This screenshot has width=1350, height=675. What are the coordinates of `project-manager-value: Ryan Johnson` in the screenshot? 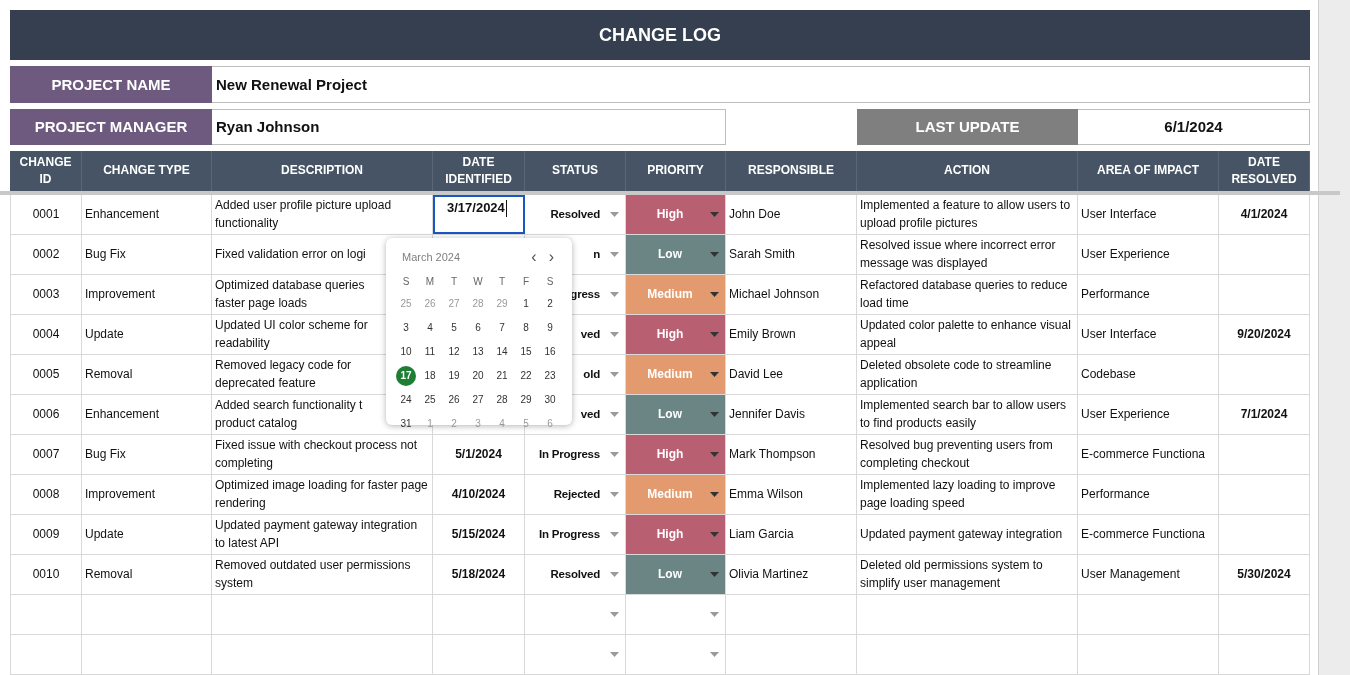 It's located at (469, 126).